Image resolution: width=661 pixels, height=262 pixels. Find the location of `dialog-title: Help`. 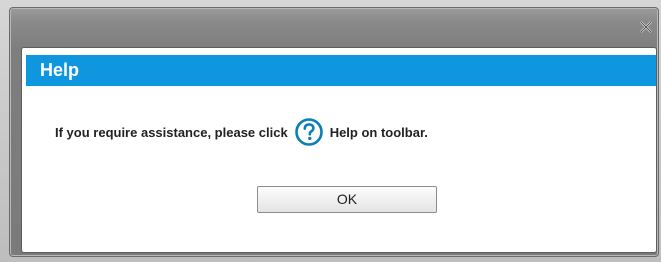

dialog-title: Help is located at coordinates (341, 70).